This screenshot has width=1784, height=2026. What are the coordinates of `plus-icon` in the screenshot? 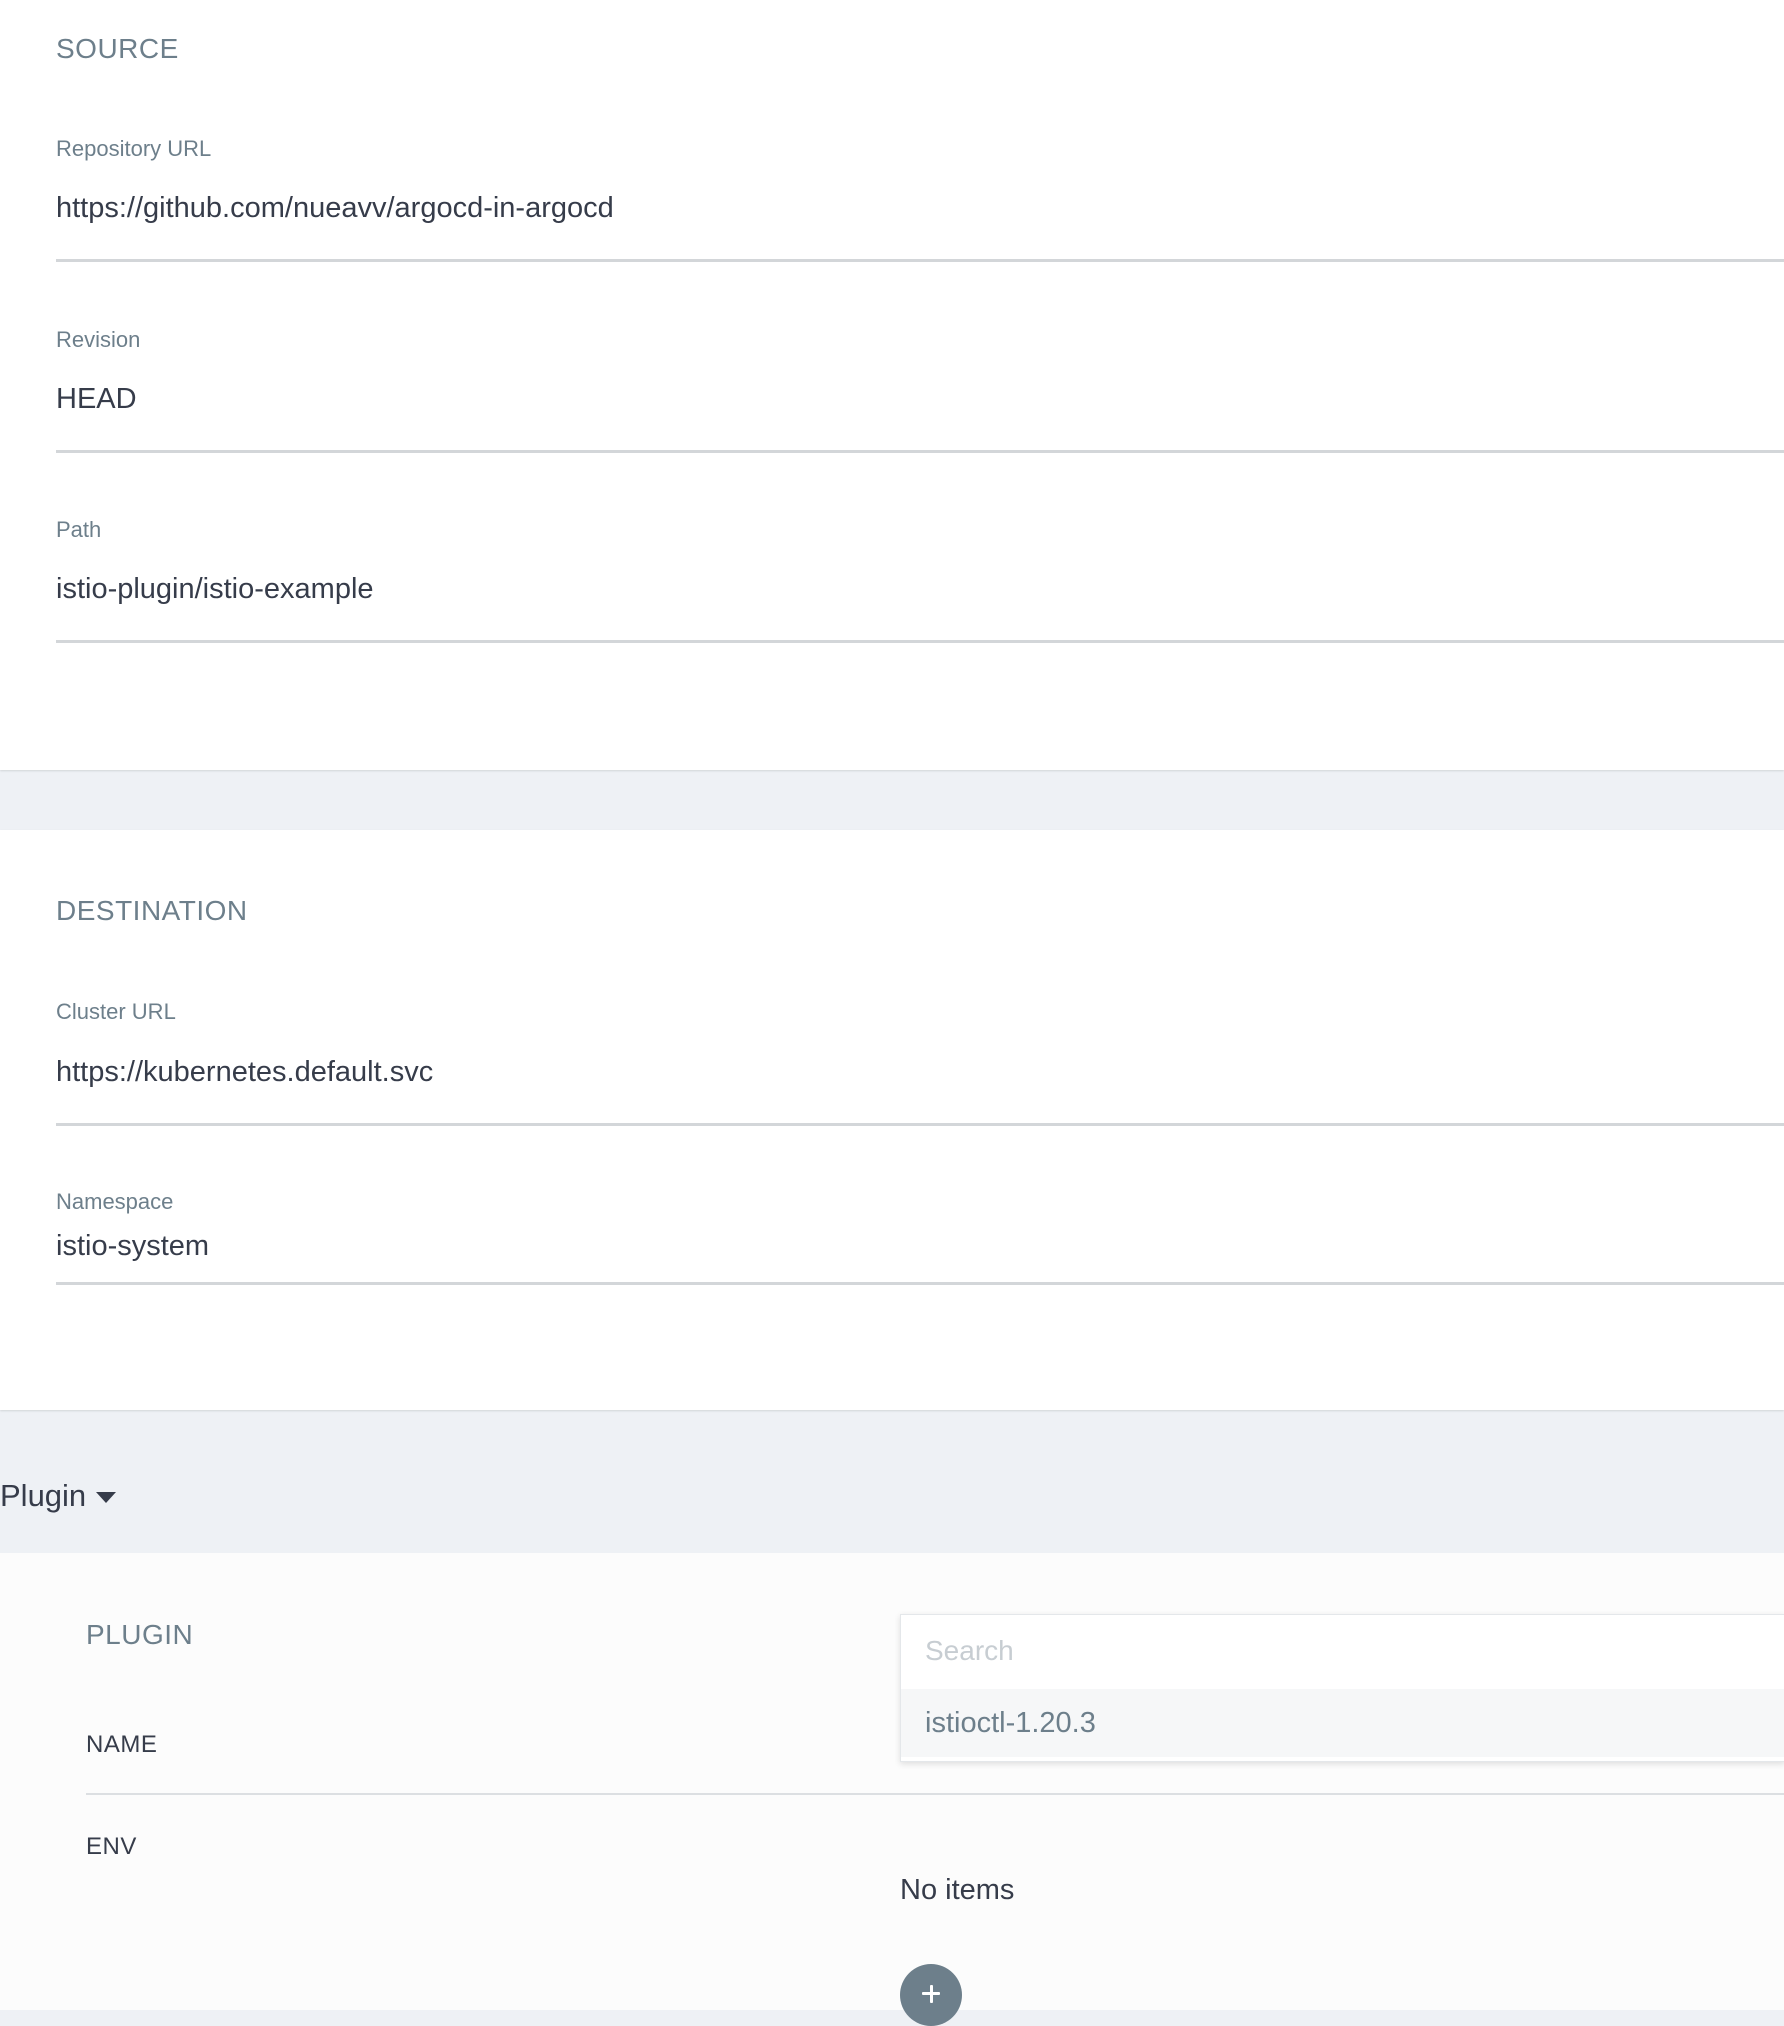 It's located at (931, 1995).